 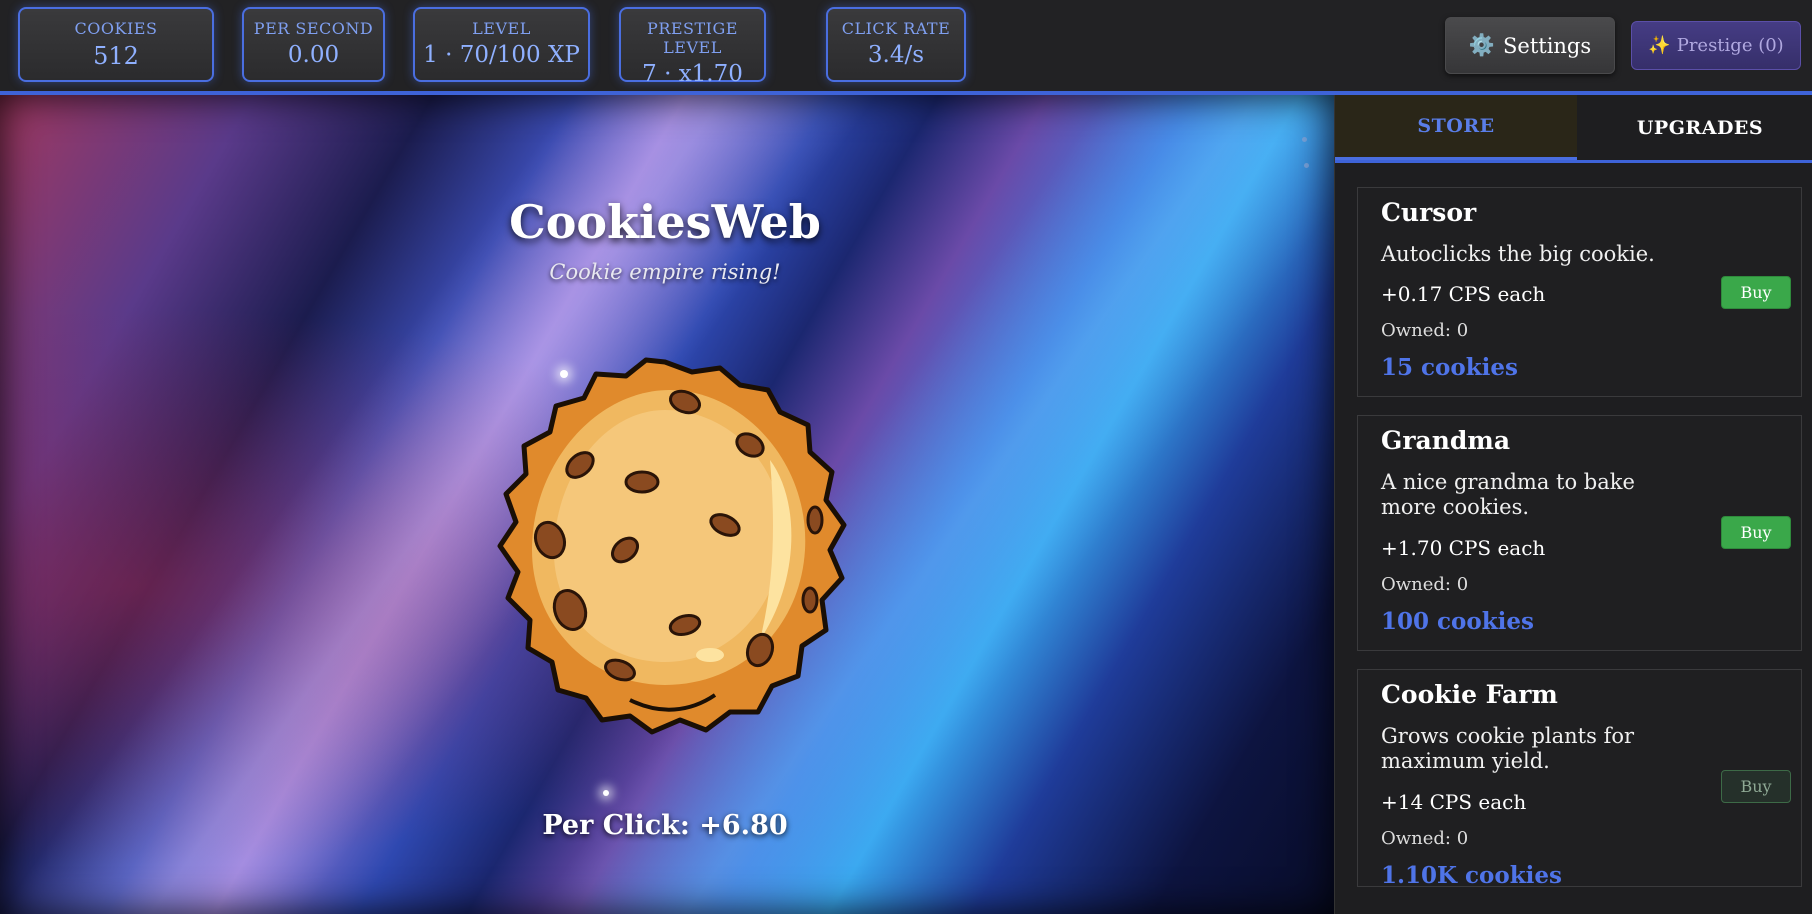 What do you see at coordinates (313, 55) in the screenshot?
I see `per-second-stat-value: 0.00` at bounding box center [313, 55].